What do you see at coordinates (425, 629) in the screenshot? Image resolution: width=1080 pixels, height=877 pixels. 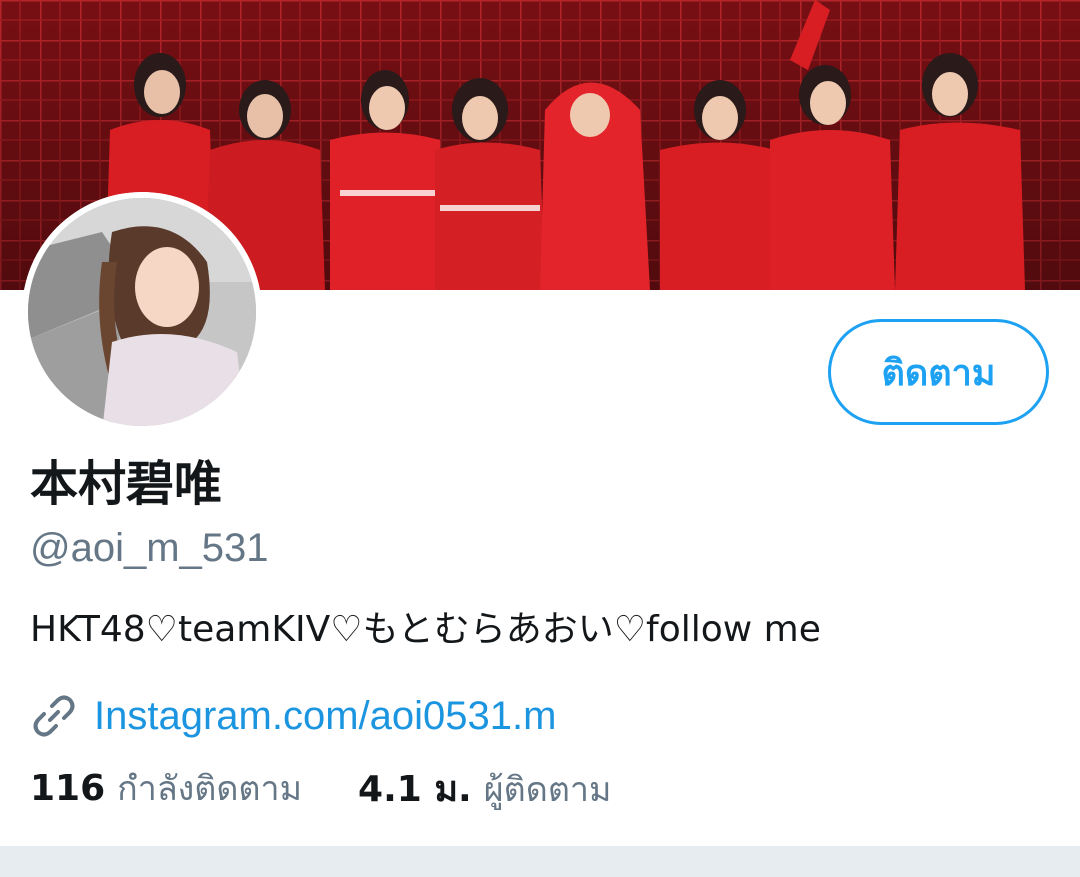 I see `profile-bio: HKT48♡teamKIV♡もとむらあおい♡follow me` at bounding box center [425, 629].